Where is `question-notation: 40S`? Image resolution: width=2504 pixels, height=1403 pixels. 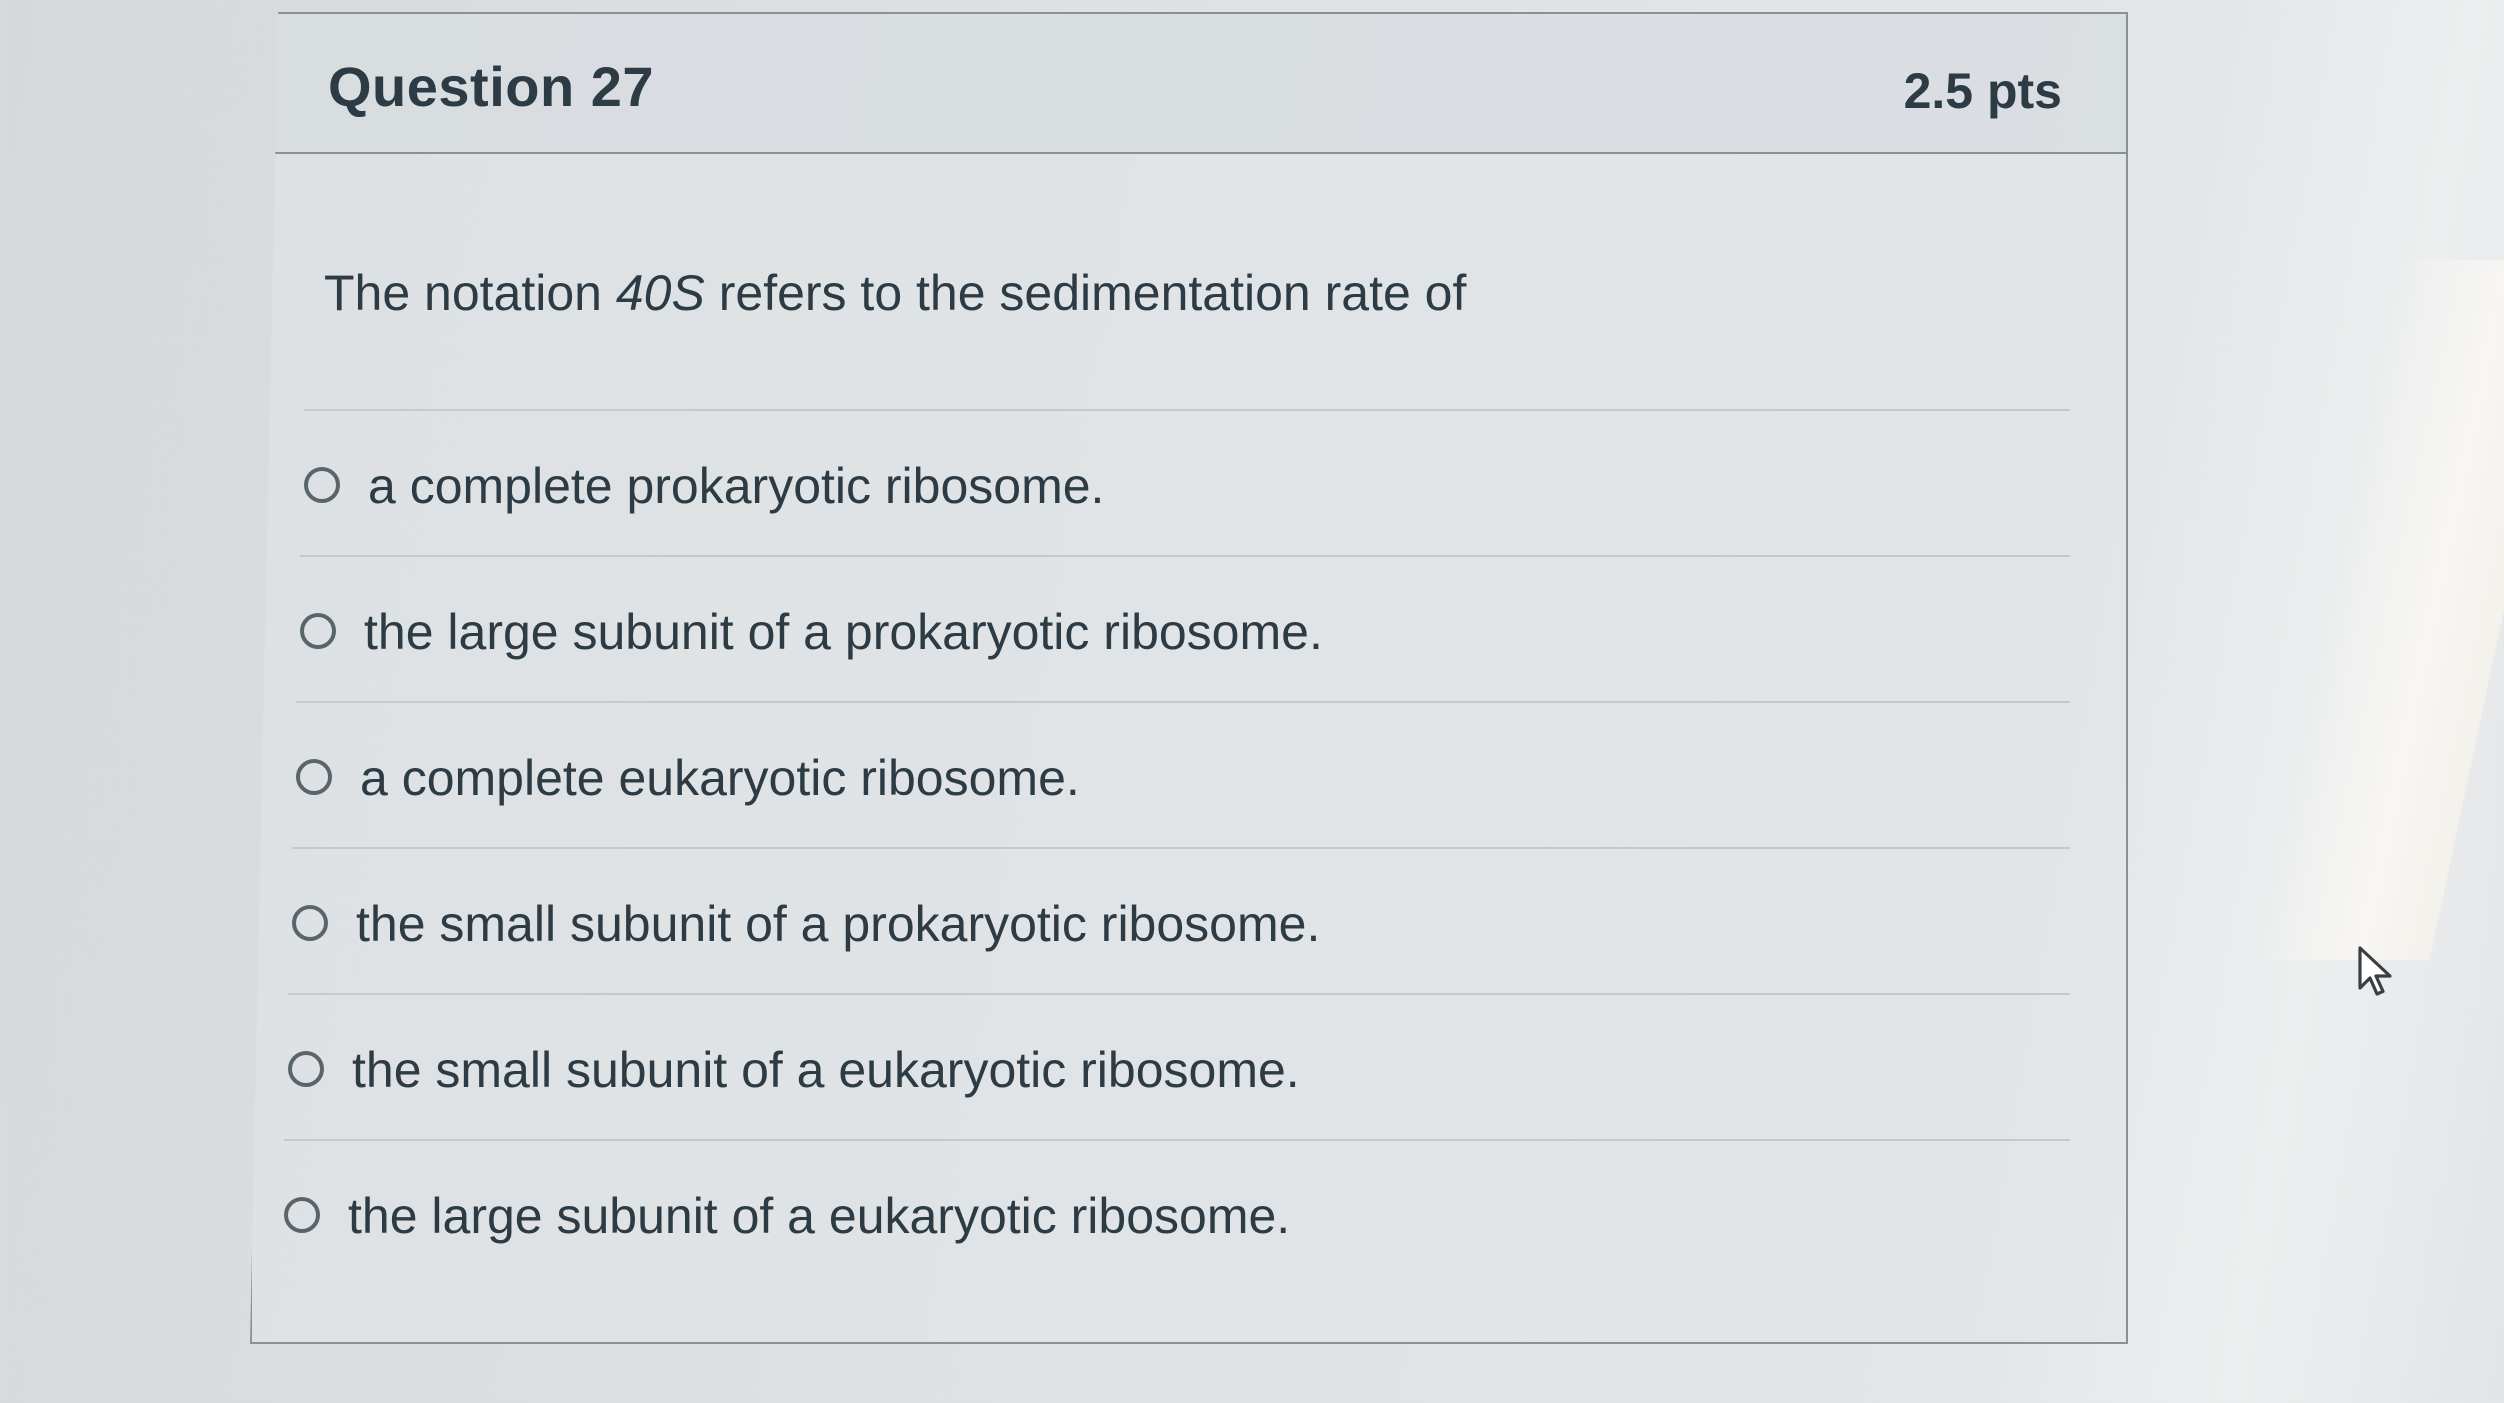
question-notation: 40S is located at coordinates (660, 293).